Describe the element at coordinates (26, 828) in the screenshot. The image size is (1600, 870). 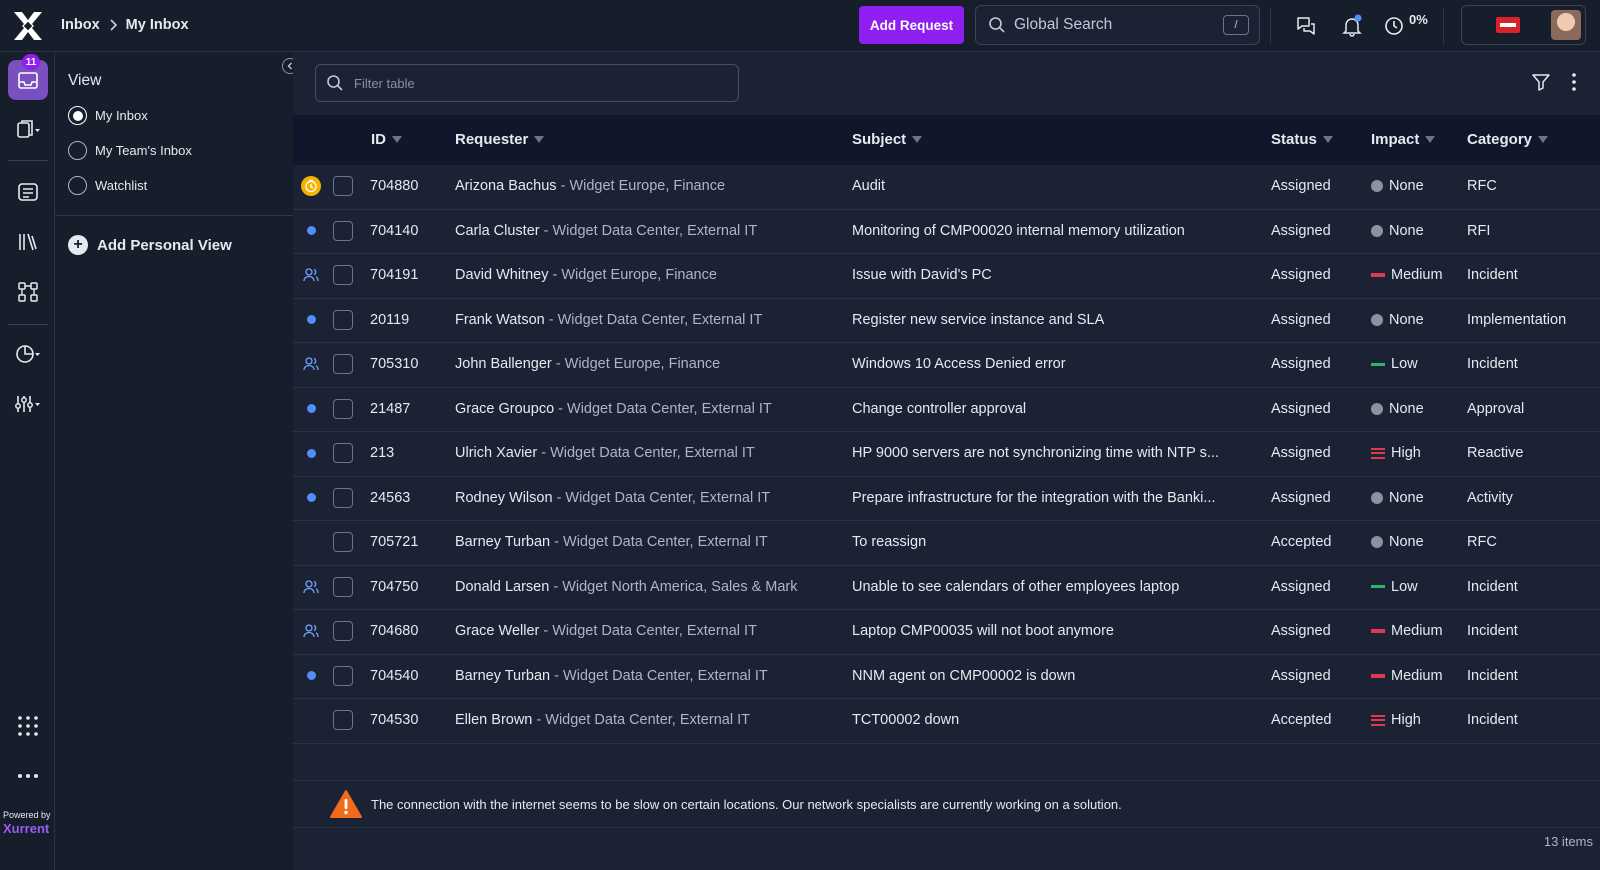
I see `brand-name: Xurrent` at that location.